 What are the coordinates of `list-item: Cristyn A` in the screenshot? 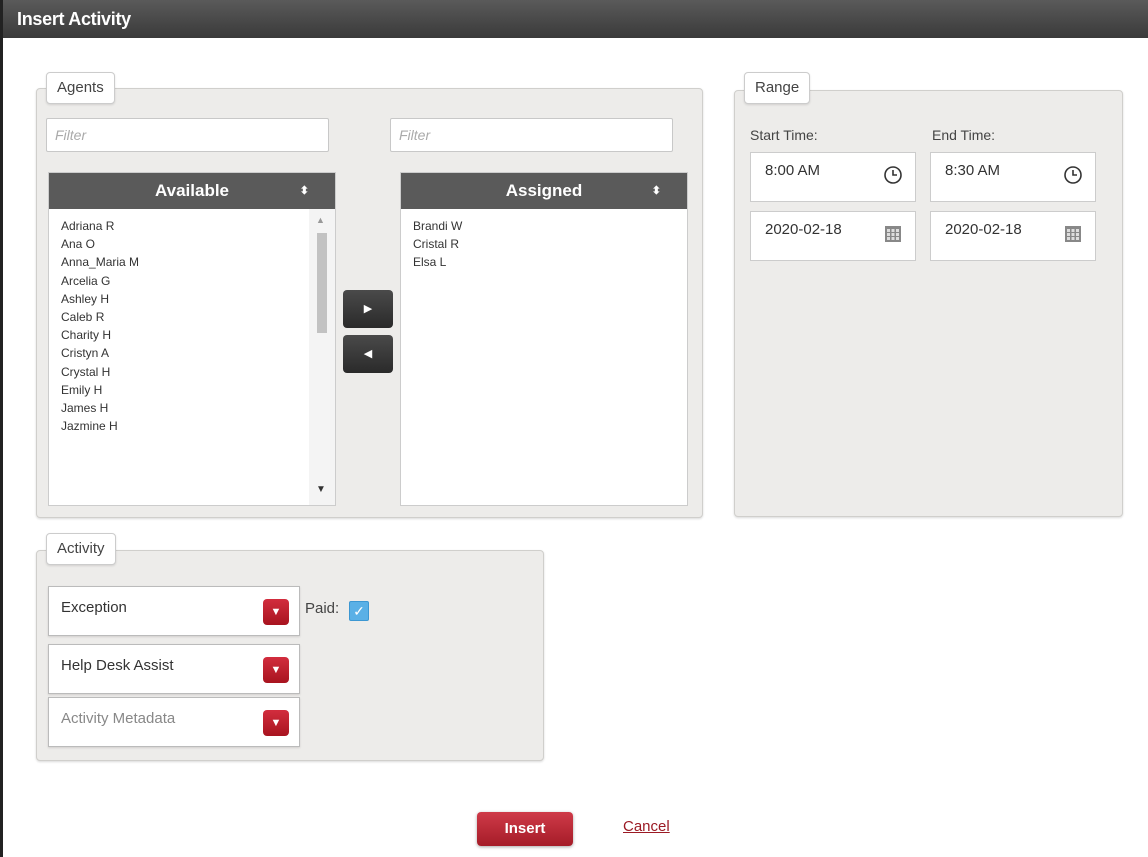 It's located at (100, 353).